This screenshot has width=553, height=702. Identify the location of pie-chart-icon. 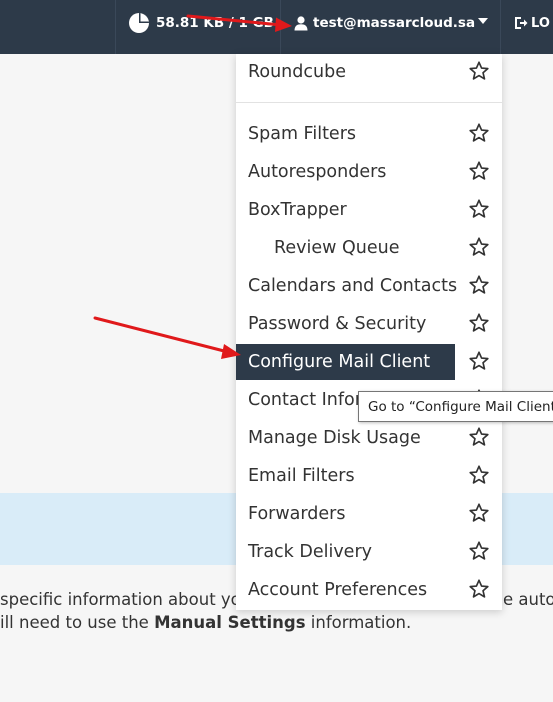
(139, 23).